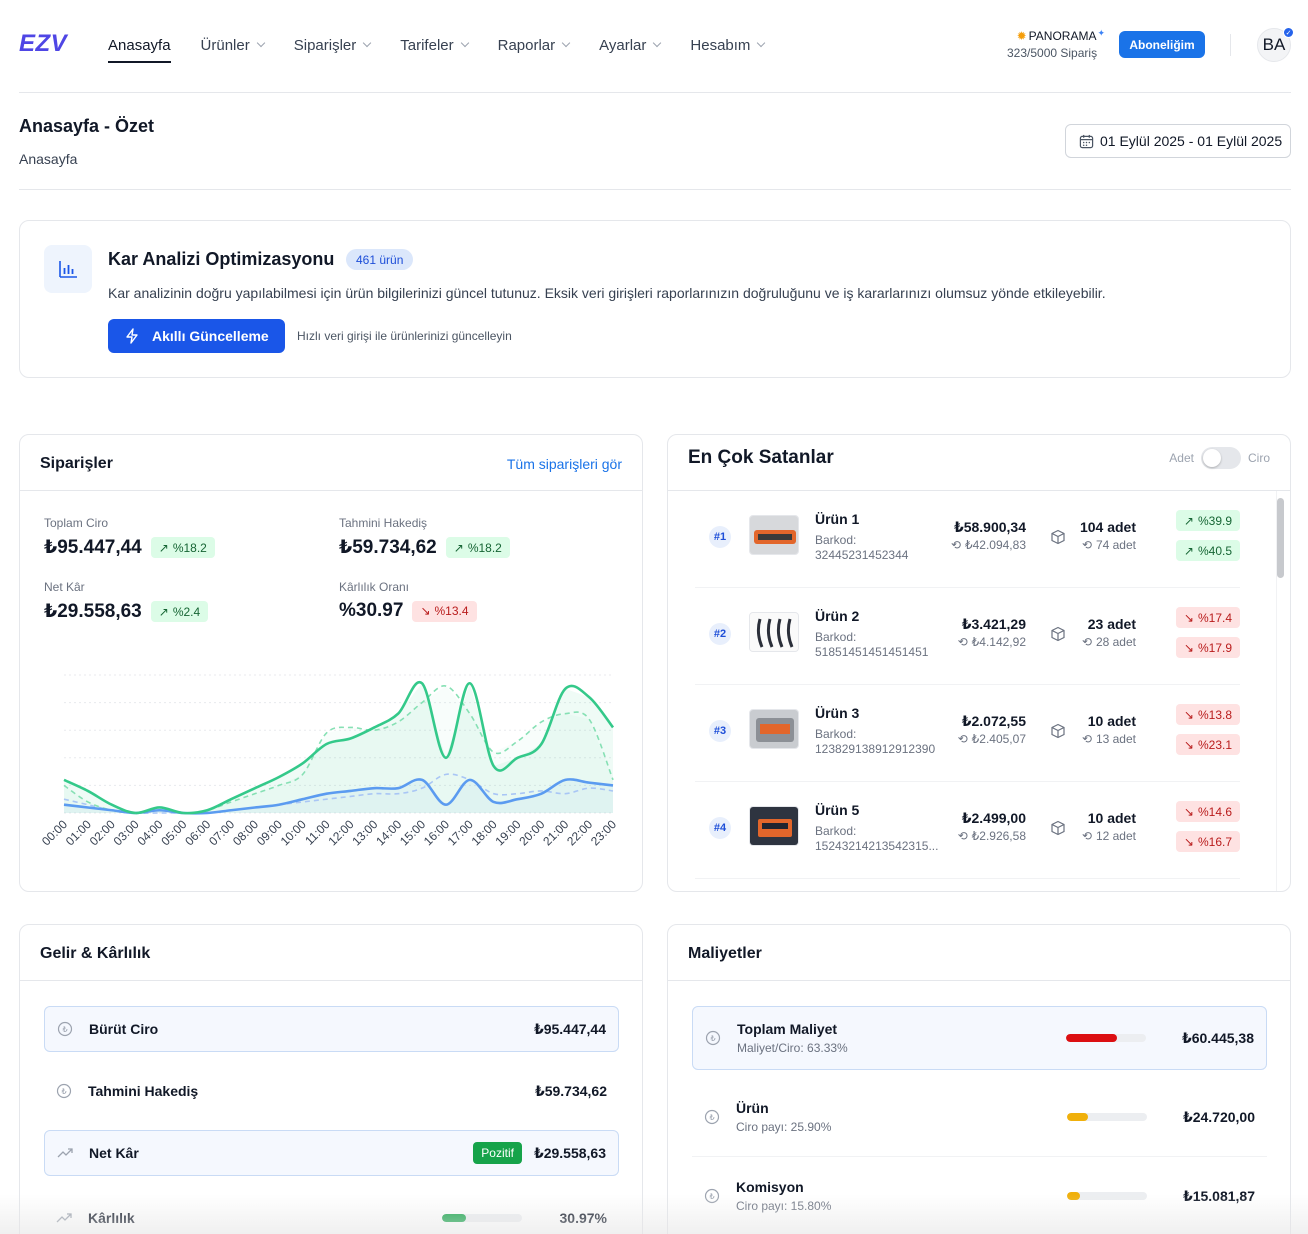 The width and height of the screenshot is (1308, 1234). I want to click on quantity-revenue-toggle, so click(1220, 458).